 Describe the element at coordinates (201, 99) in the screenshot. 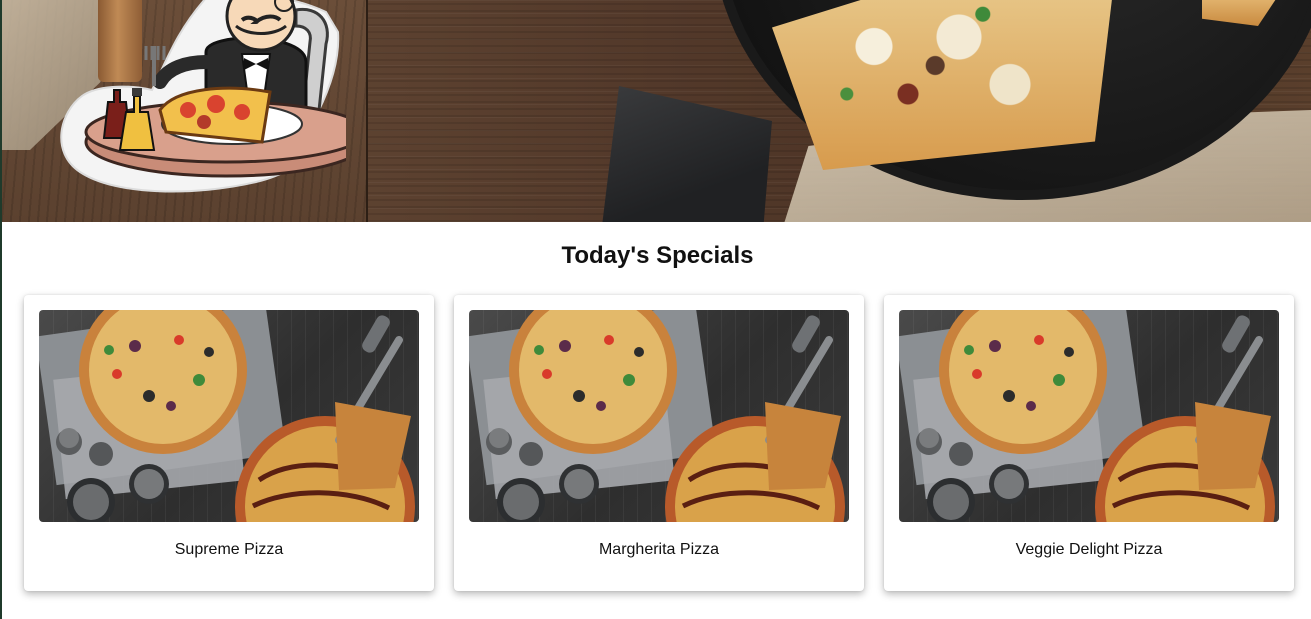

I see `chef-eating-pizza-icon` at that location.